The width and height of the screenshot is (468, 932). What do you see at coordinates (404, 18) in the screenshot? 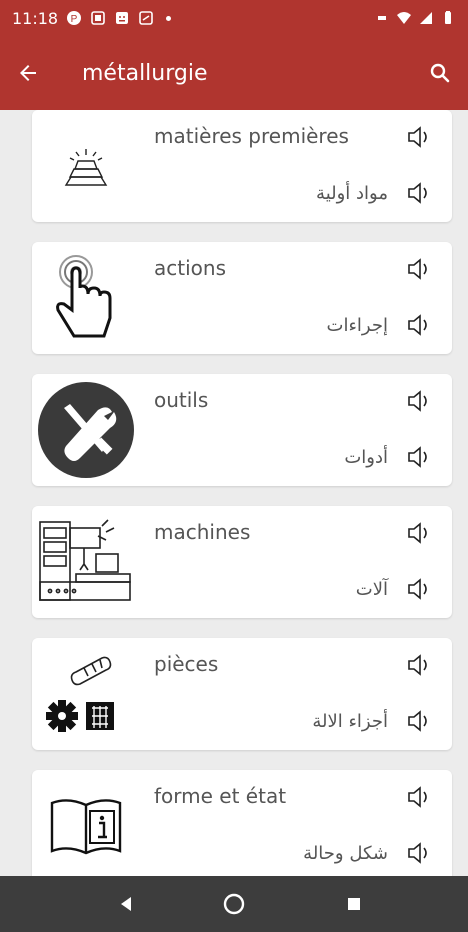
I see `wifi-icon` at bounding box center [404, 18].